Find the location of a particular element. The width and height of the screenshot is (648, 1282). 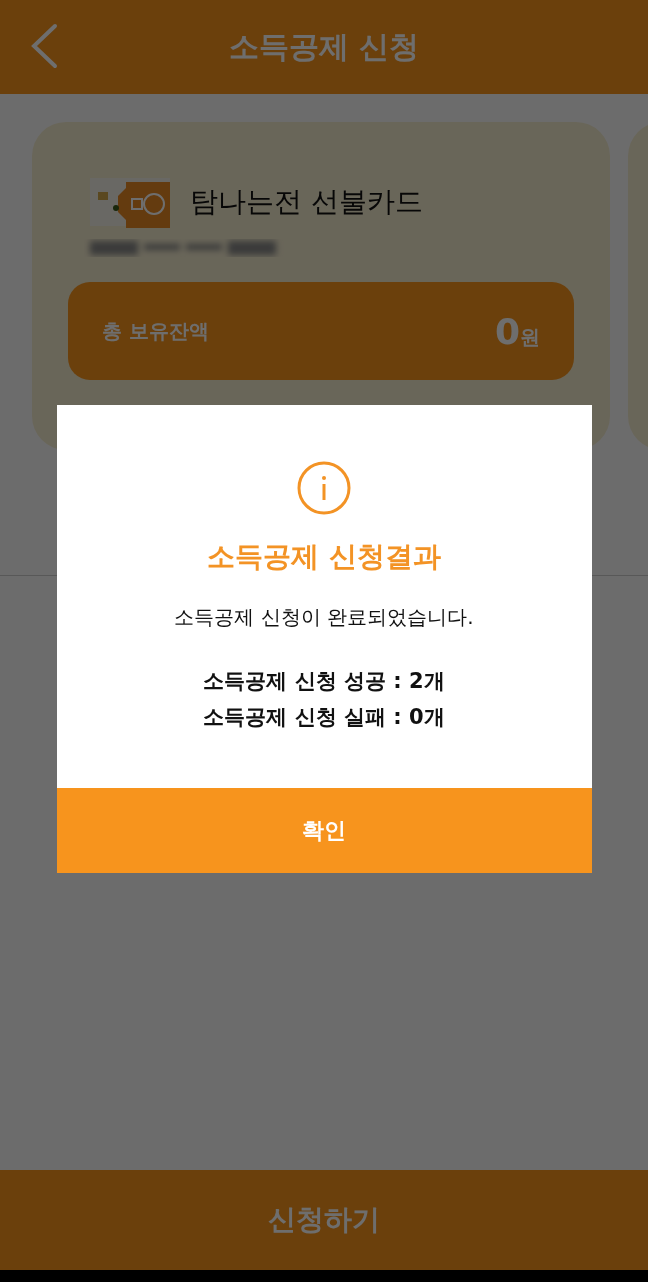

info-icon is located at coordinates (324, 488).